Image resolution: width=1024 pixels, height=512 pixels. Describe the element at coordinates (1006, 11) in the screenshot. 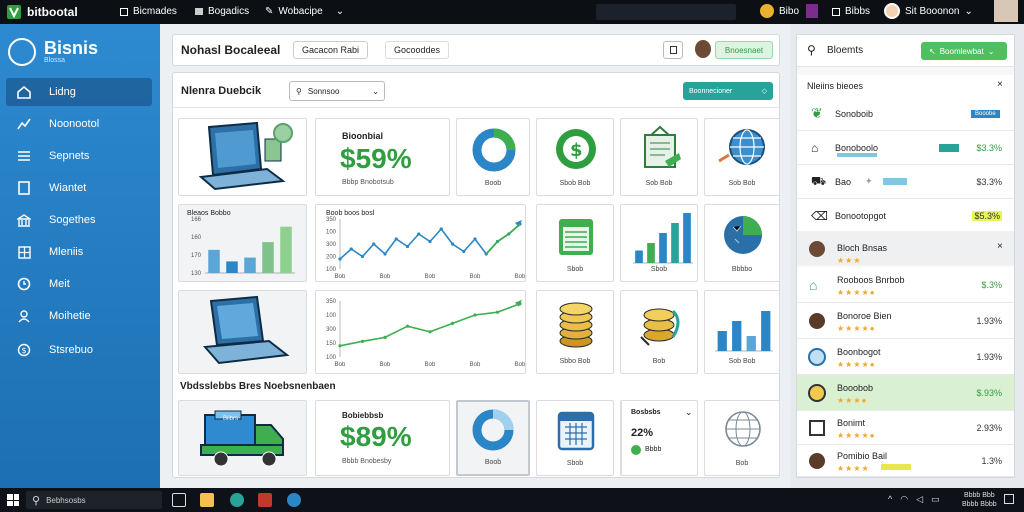

I see `profile-photo` at that location.